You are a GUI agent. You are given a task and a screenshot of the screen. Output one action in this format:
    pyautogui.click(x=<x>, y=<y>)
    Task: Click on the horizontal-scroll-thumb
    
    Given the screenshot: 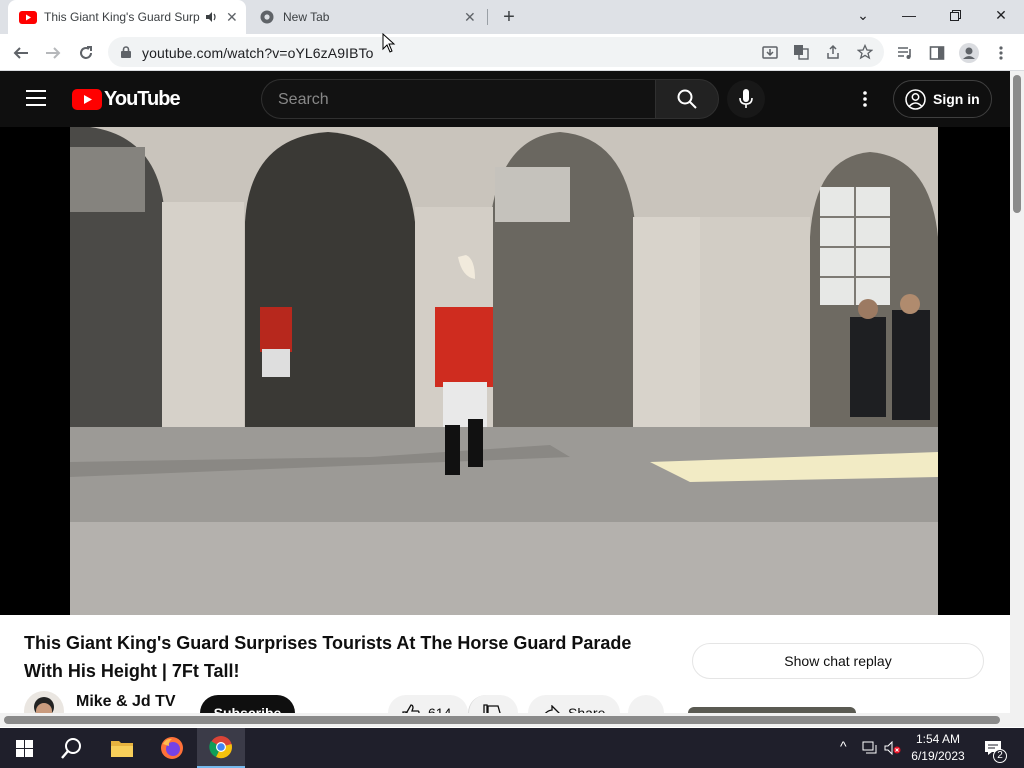 What is the action you would take?
    pyautogui.click(x=502, y=720)
    